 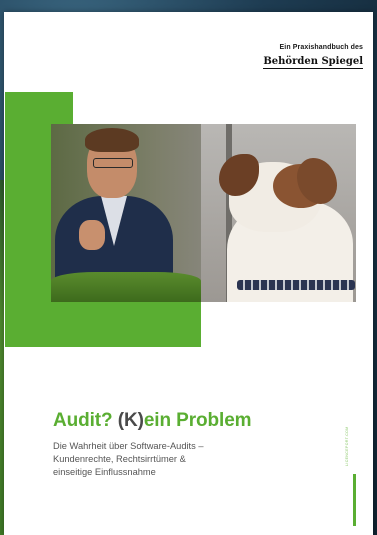 What do you see at coordinates (128, 446) in the screenshot?
I see `subtitle-line-1: Die Wahrheit über Software-Audits –` at bounding box center [128, 446].